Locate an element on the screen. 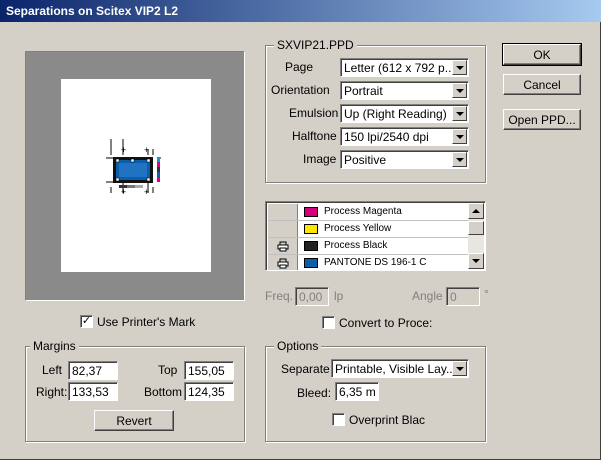 The width and height of the screenshot is (607, 466). freq-unit: lp is located at coordinates (339, 296).